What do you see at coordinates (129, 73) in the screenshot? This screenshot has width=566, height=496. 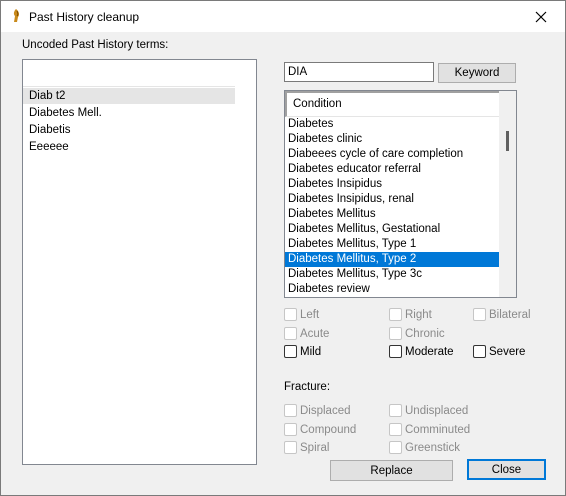 I see `list-spacer` at bounding box center [129, 73].